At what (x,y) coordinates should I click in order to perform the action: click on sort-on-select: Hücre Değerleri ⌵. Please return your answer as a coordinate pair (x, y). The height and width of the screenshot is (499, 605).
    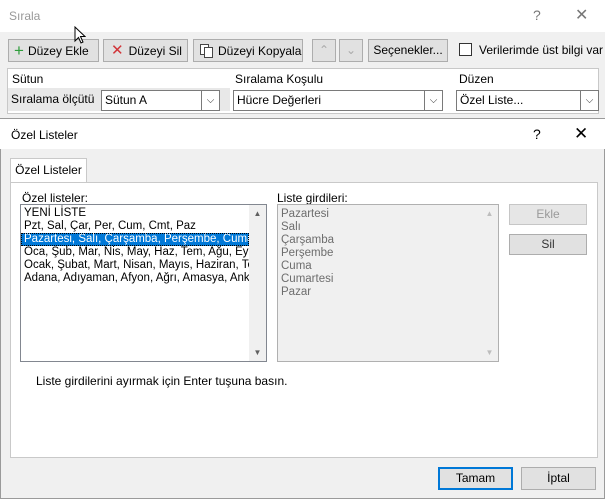
    Looking at the image, I should click on (338, 100).